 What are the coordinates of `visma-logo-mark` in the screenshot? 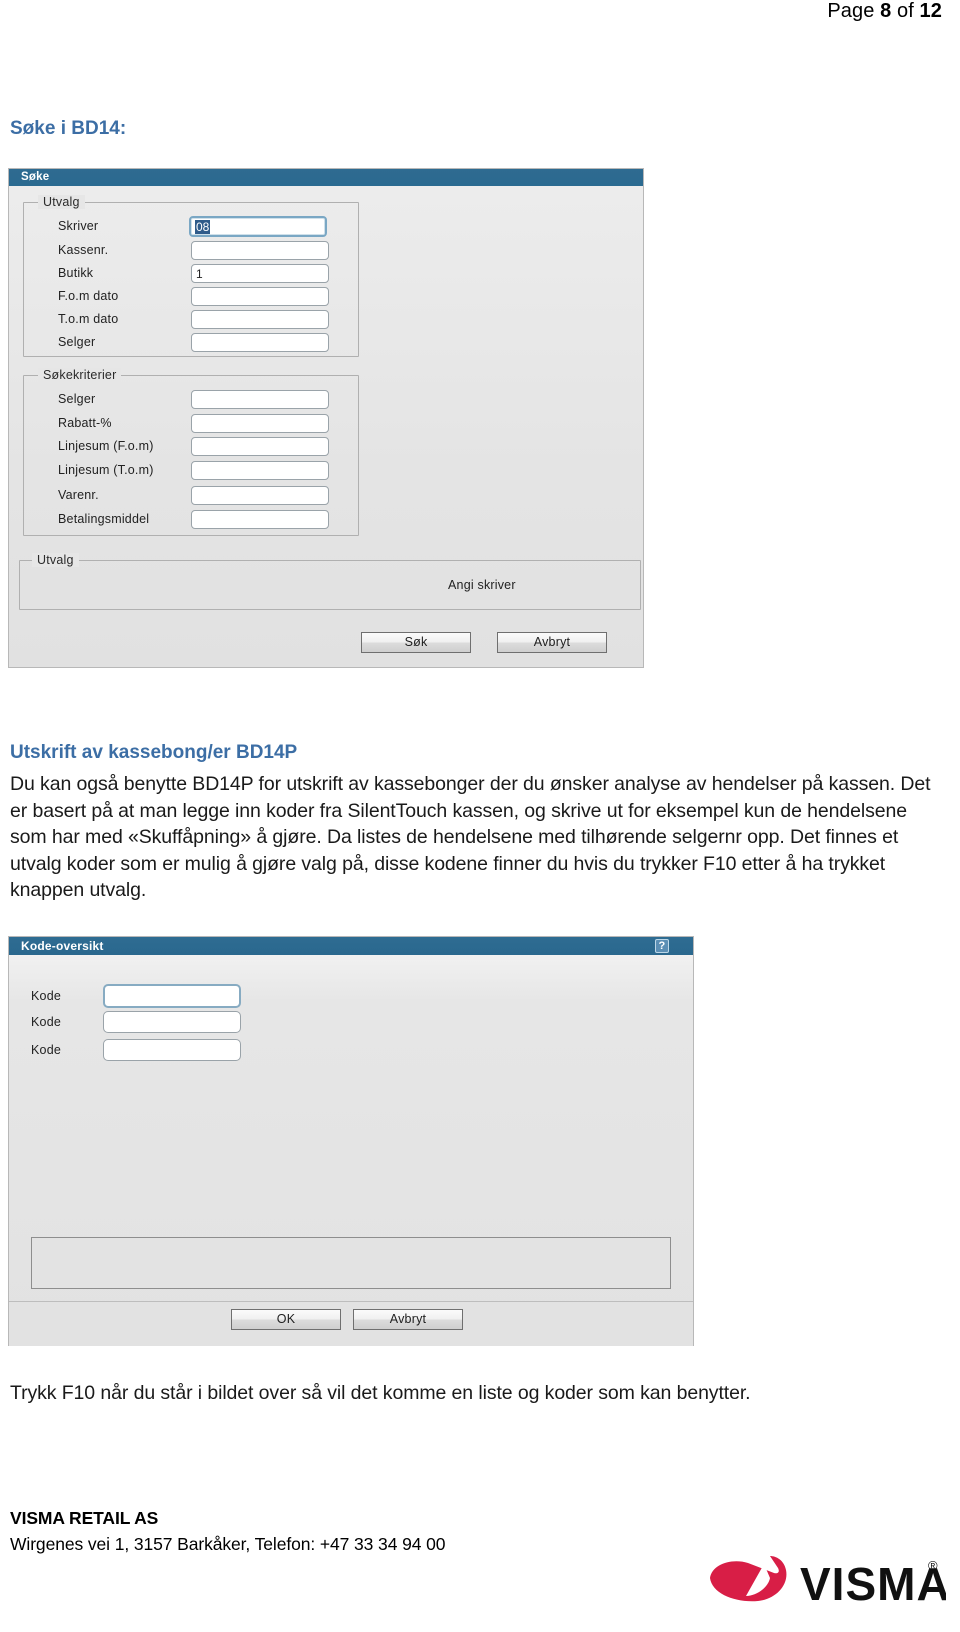 It's located at (748, 1579).